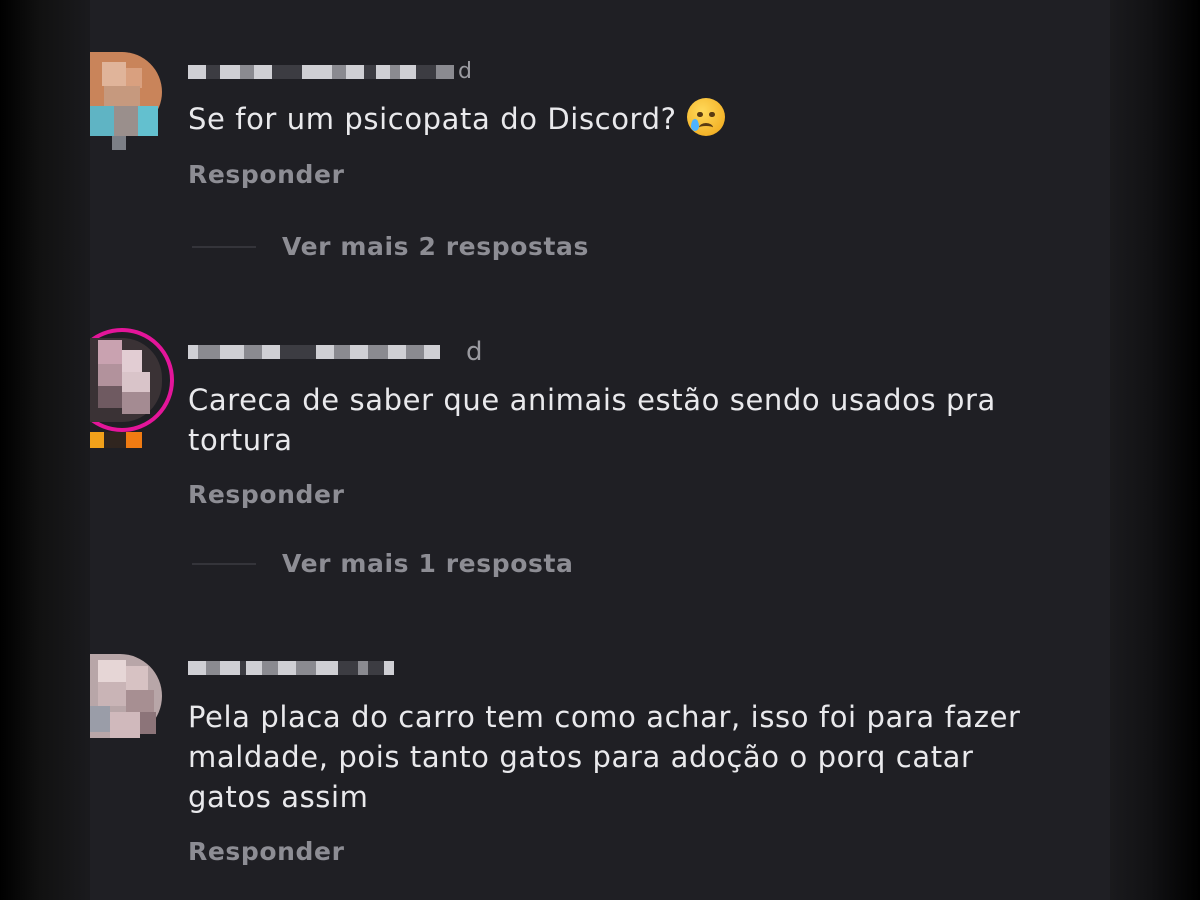  I want to click on view-more-replies-label: Ver mais 1 resposta, so click(428, 563).